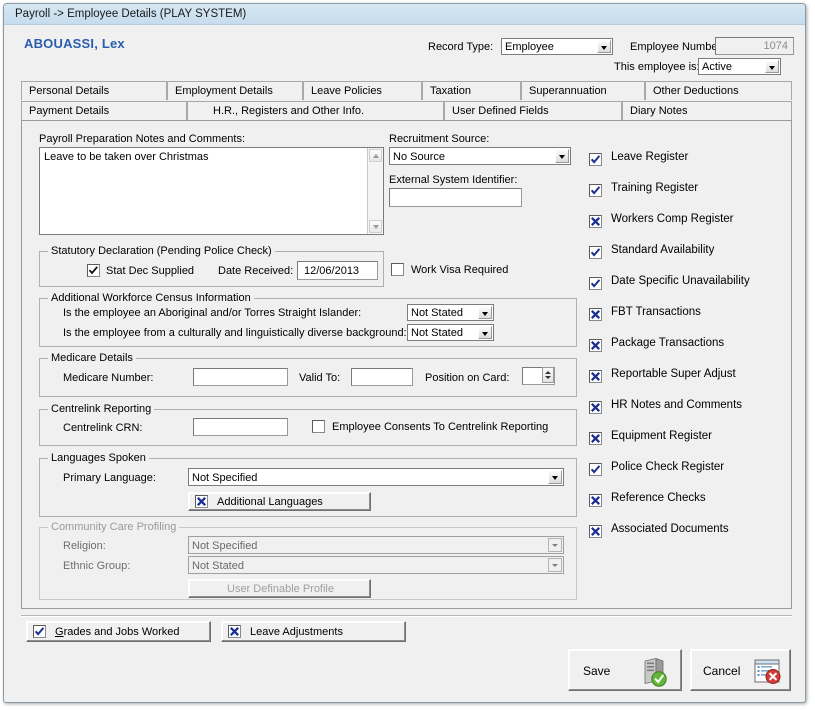  What do you see at coordinates (218, 566) in the screenshot?
I see `ethnic-group-value: Not Stated` at bounding box center [218, 566].